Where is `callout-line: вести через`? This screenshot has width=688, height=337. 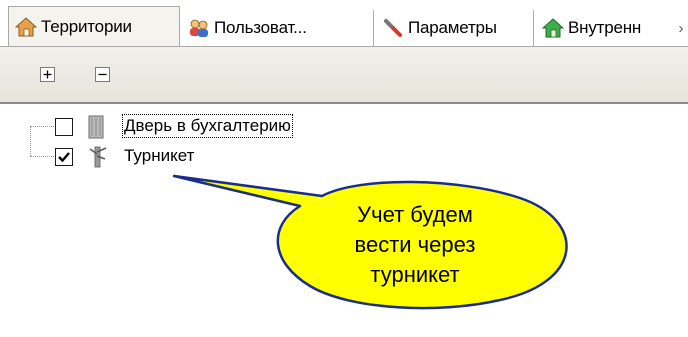 callout-line: вести через is located at coordinates (415, 244).